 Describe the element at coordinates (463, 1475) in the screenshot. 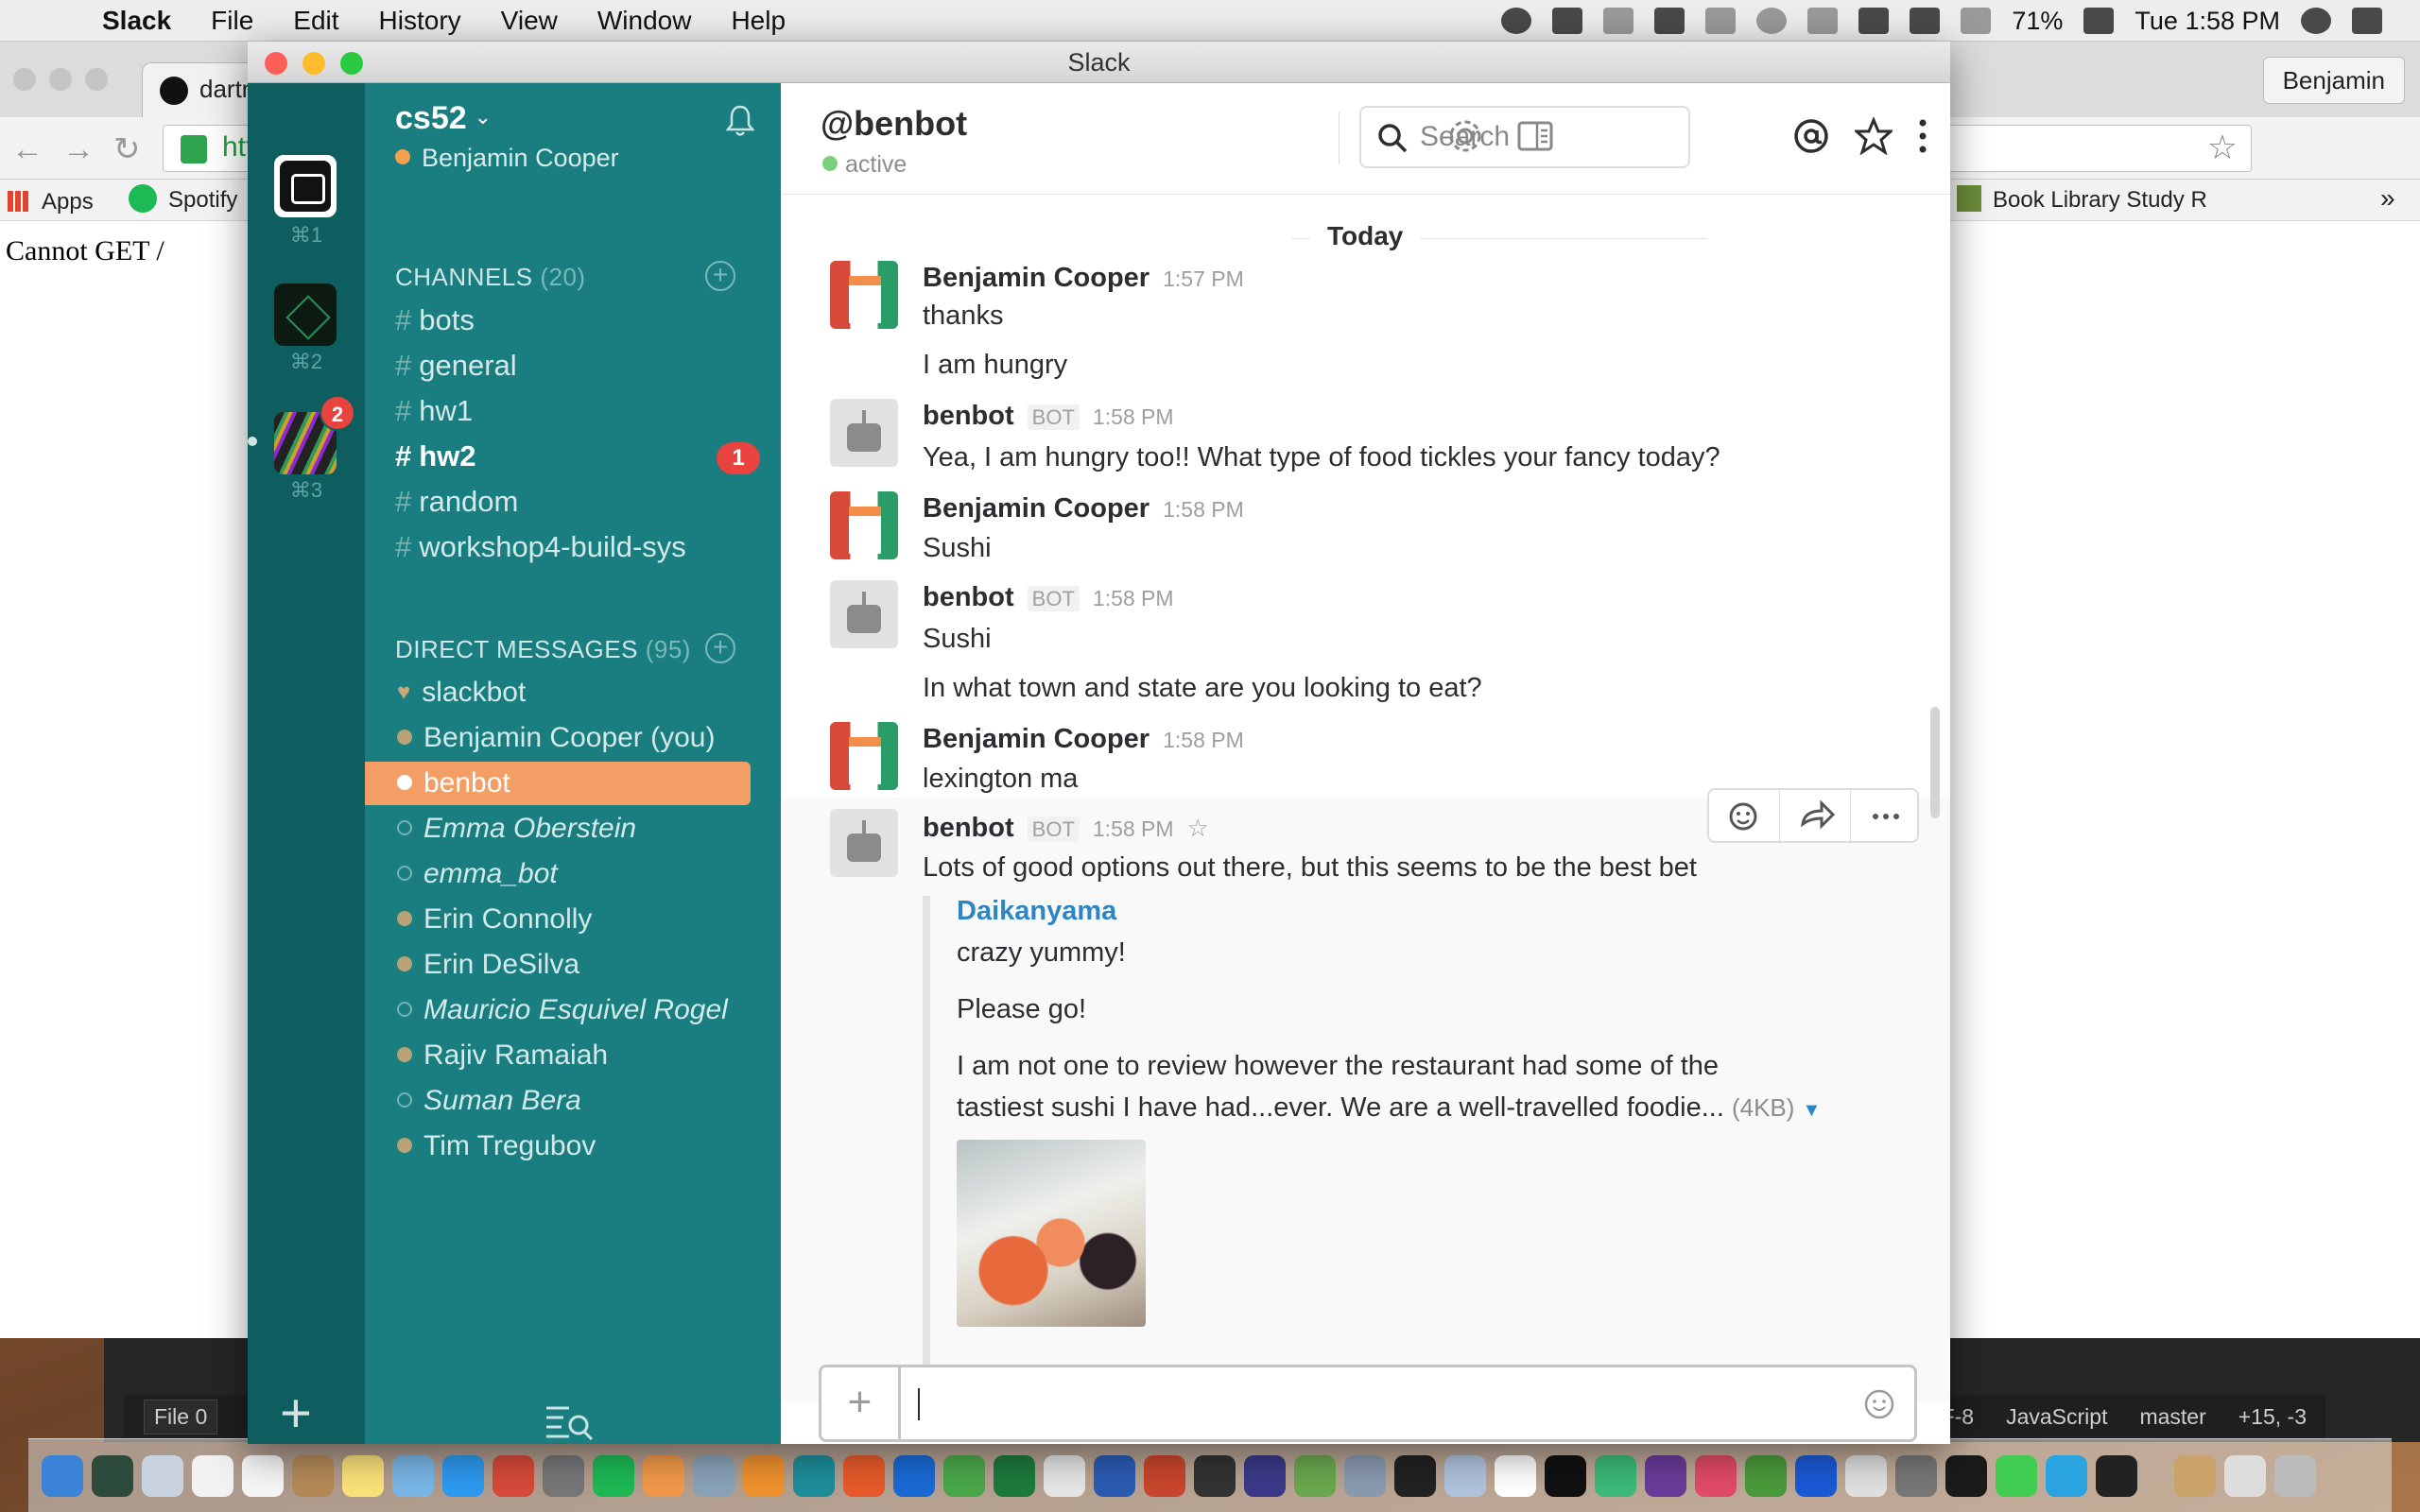

I see `messages-icon` at that location.